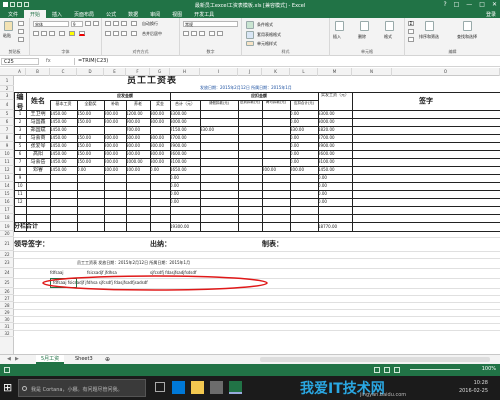 Image resolution: width=500 pixels, height=400 pixels. What do you see at coordinates (82, 388) in the screenshot?
I see `cortana-search-box: 我是 Cortana，小娜。有问题尽管问我。` at bounding box center [82, 388].